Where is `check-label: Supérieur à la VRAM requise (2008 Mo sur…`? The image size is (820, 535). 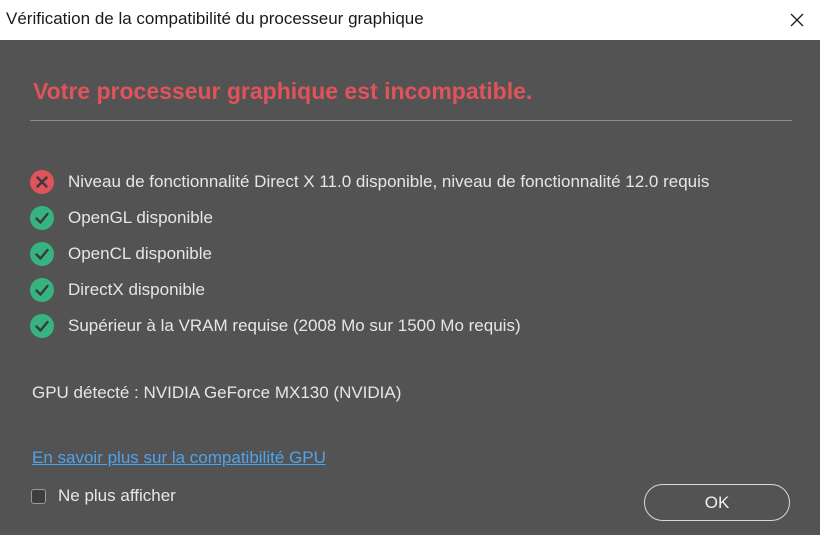
check-label: Supérieur à la VRAM requise (2008 Mo sur… is located at coordinates (294, 325).